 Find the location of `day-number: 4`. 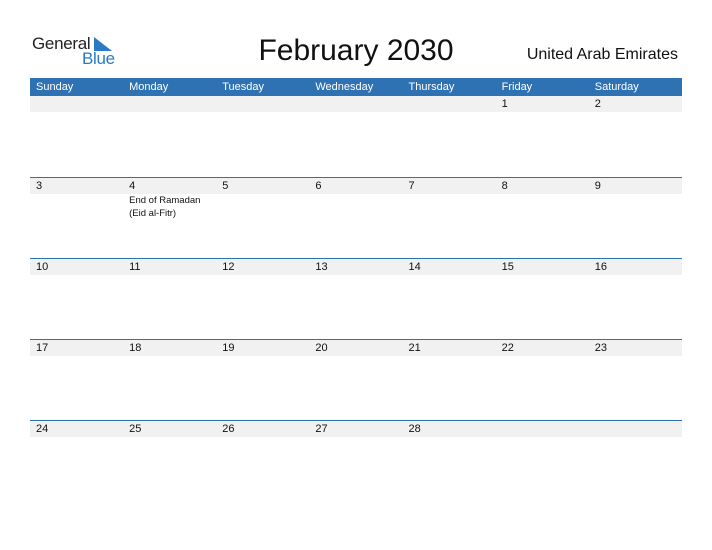

day-number: 4 is located at coordinates (132, 186).